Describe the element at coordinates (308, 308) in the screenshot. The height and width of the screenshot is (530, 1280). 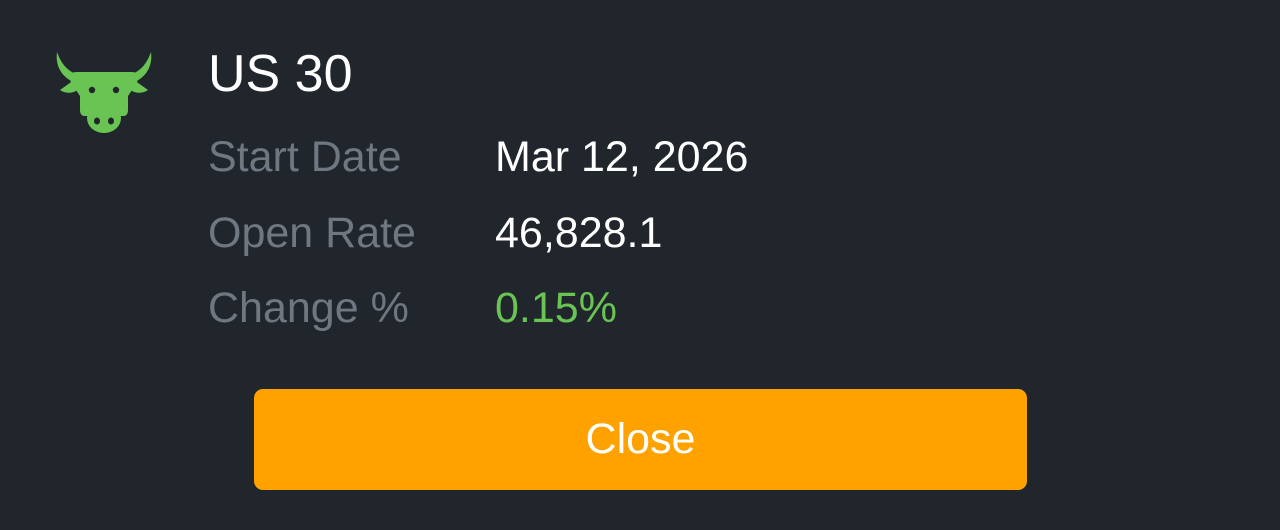
I see `change-label: Change %` at that location.